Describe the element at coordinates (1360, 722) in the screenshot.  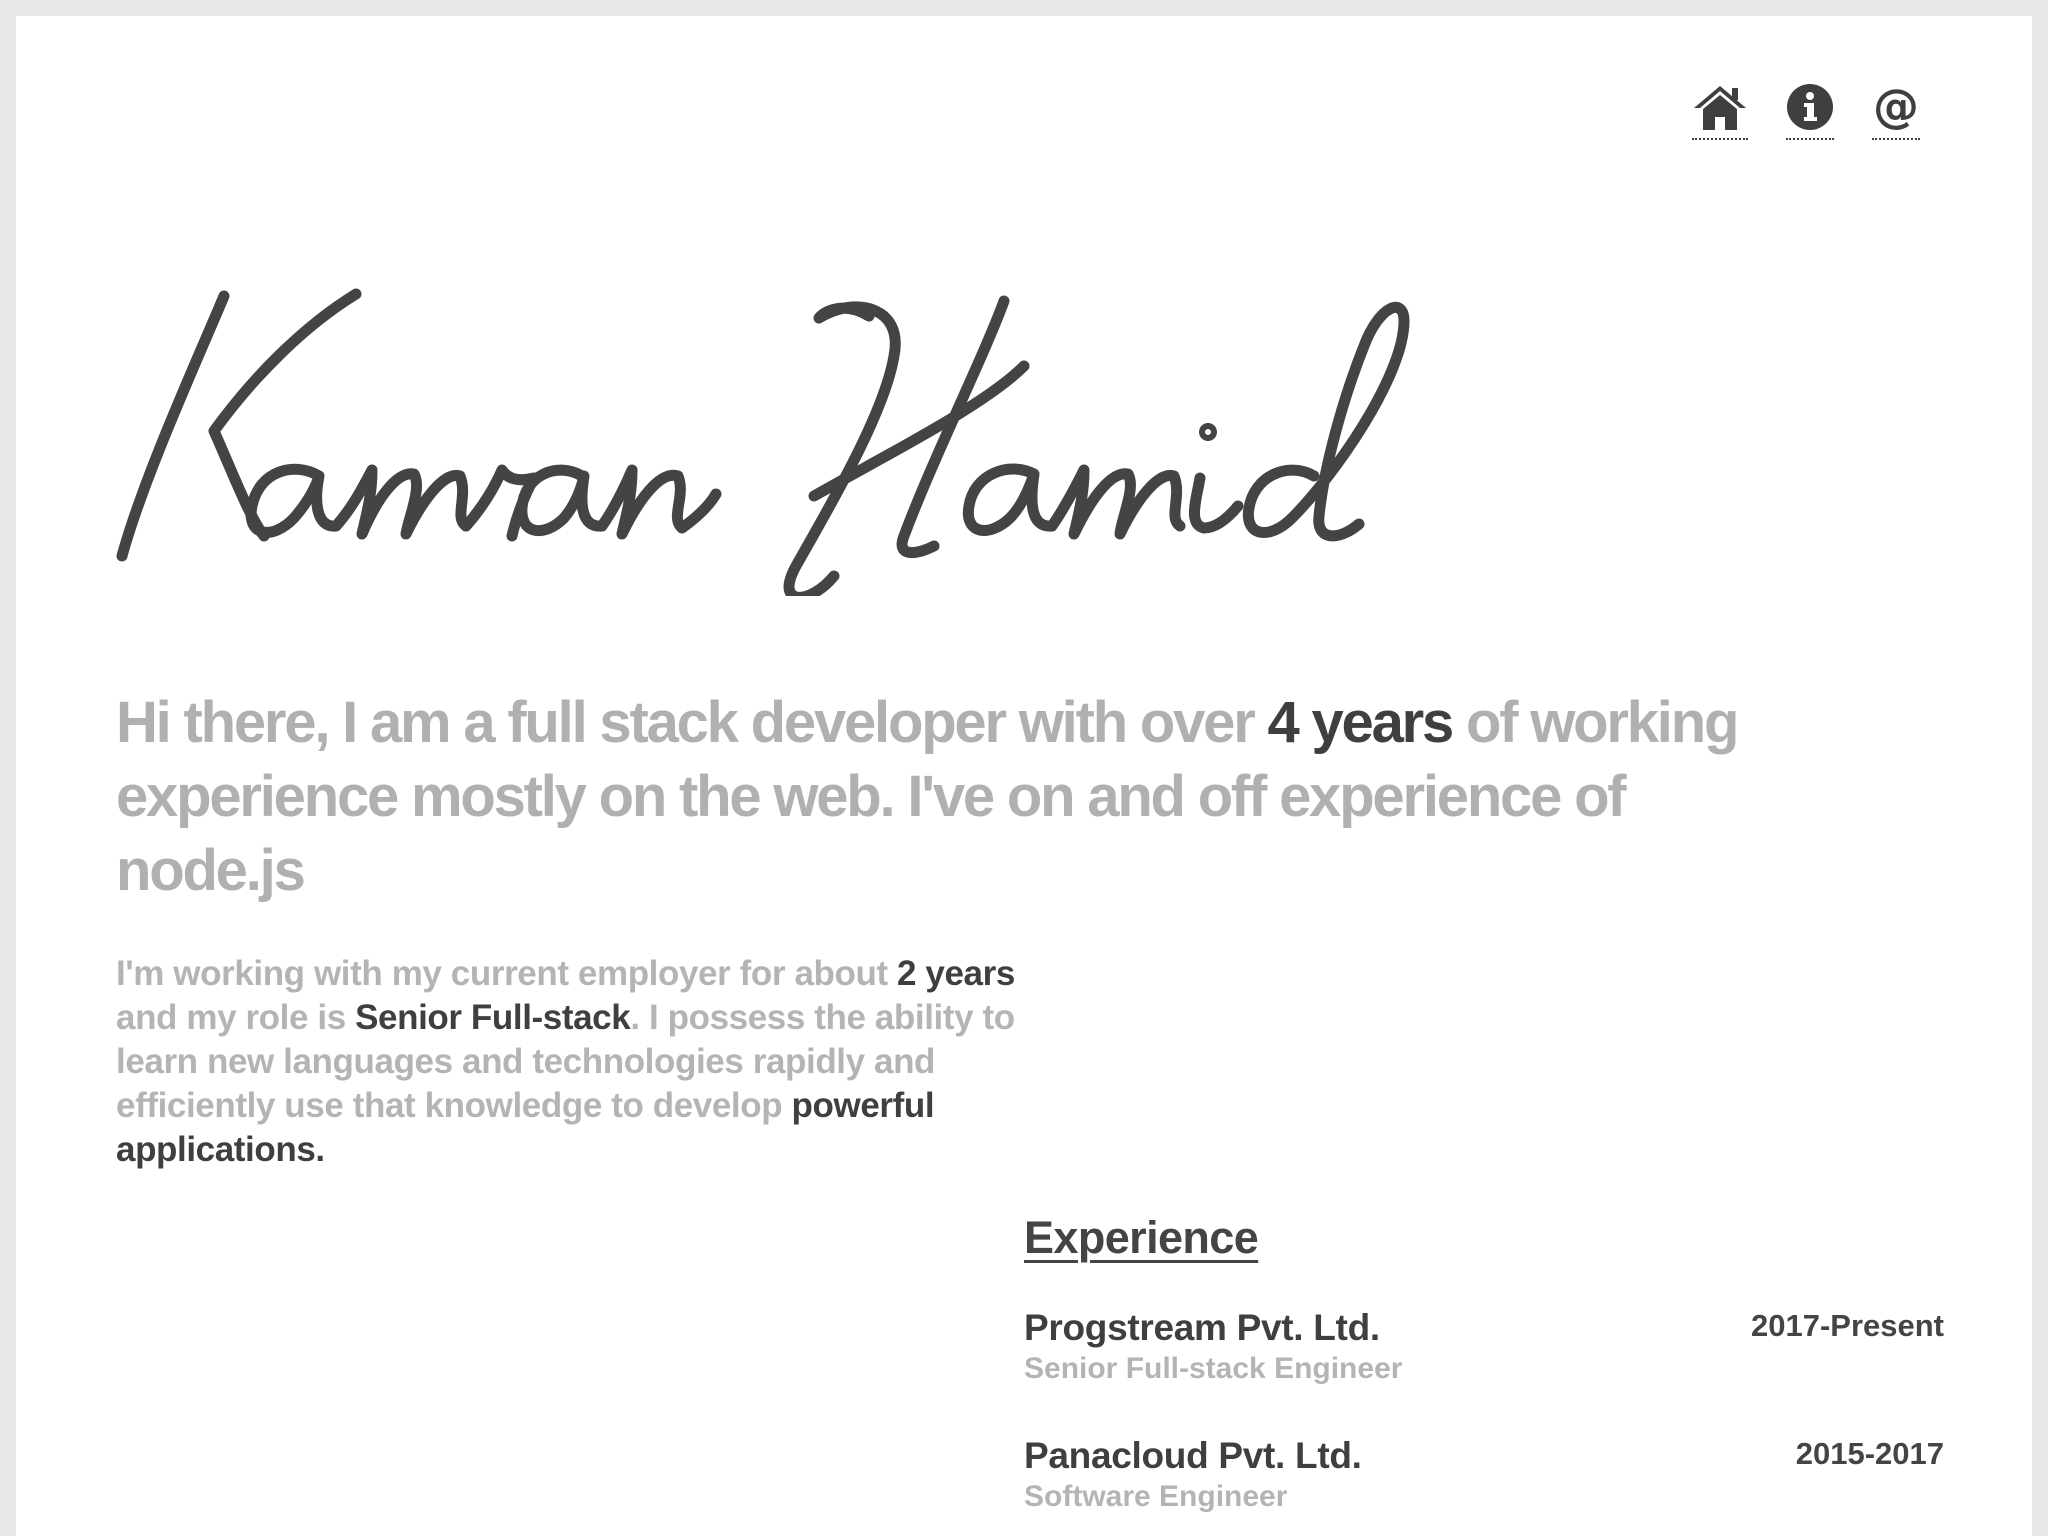
I see `intro-highlight-years: 4 years` at that location.